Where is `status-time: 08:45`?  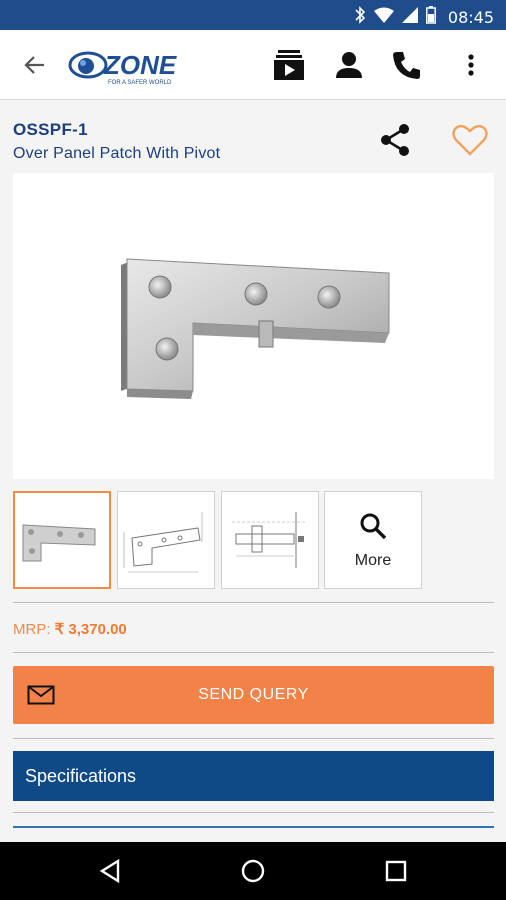
status-time: 08:45 is located at coordinates (470, 17).